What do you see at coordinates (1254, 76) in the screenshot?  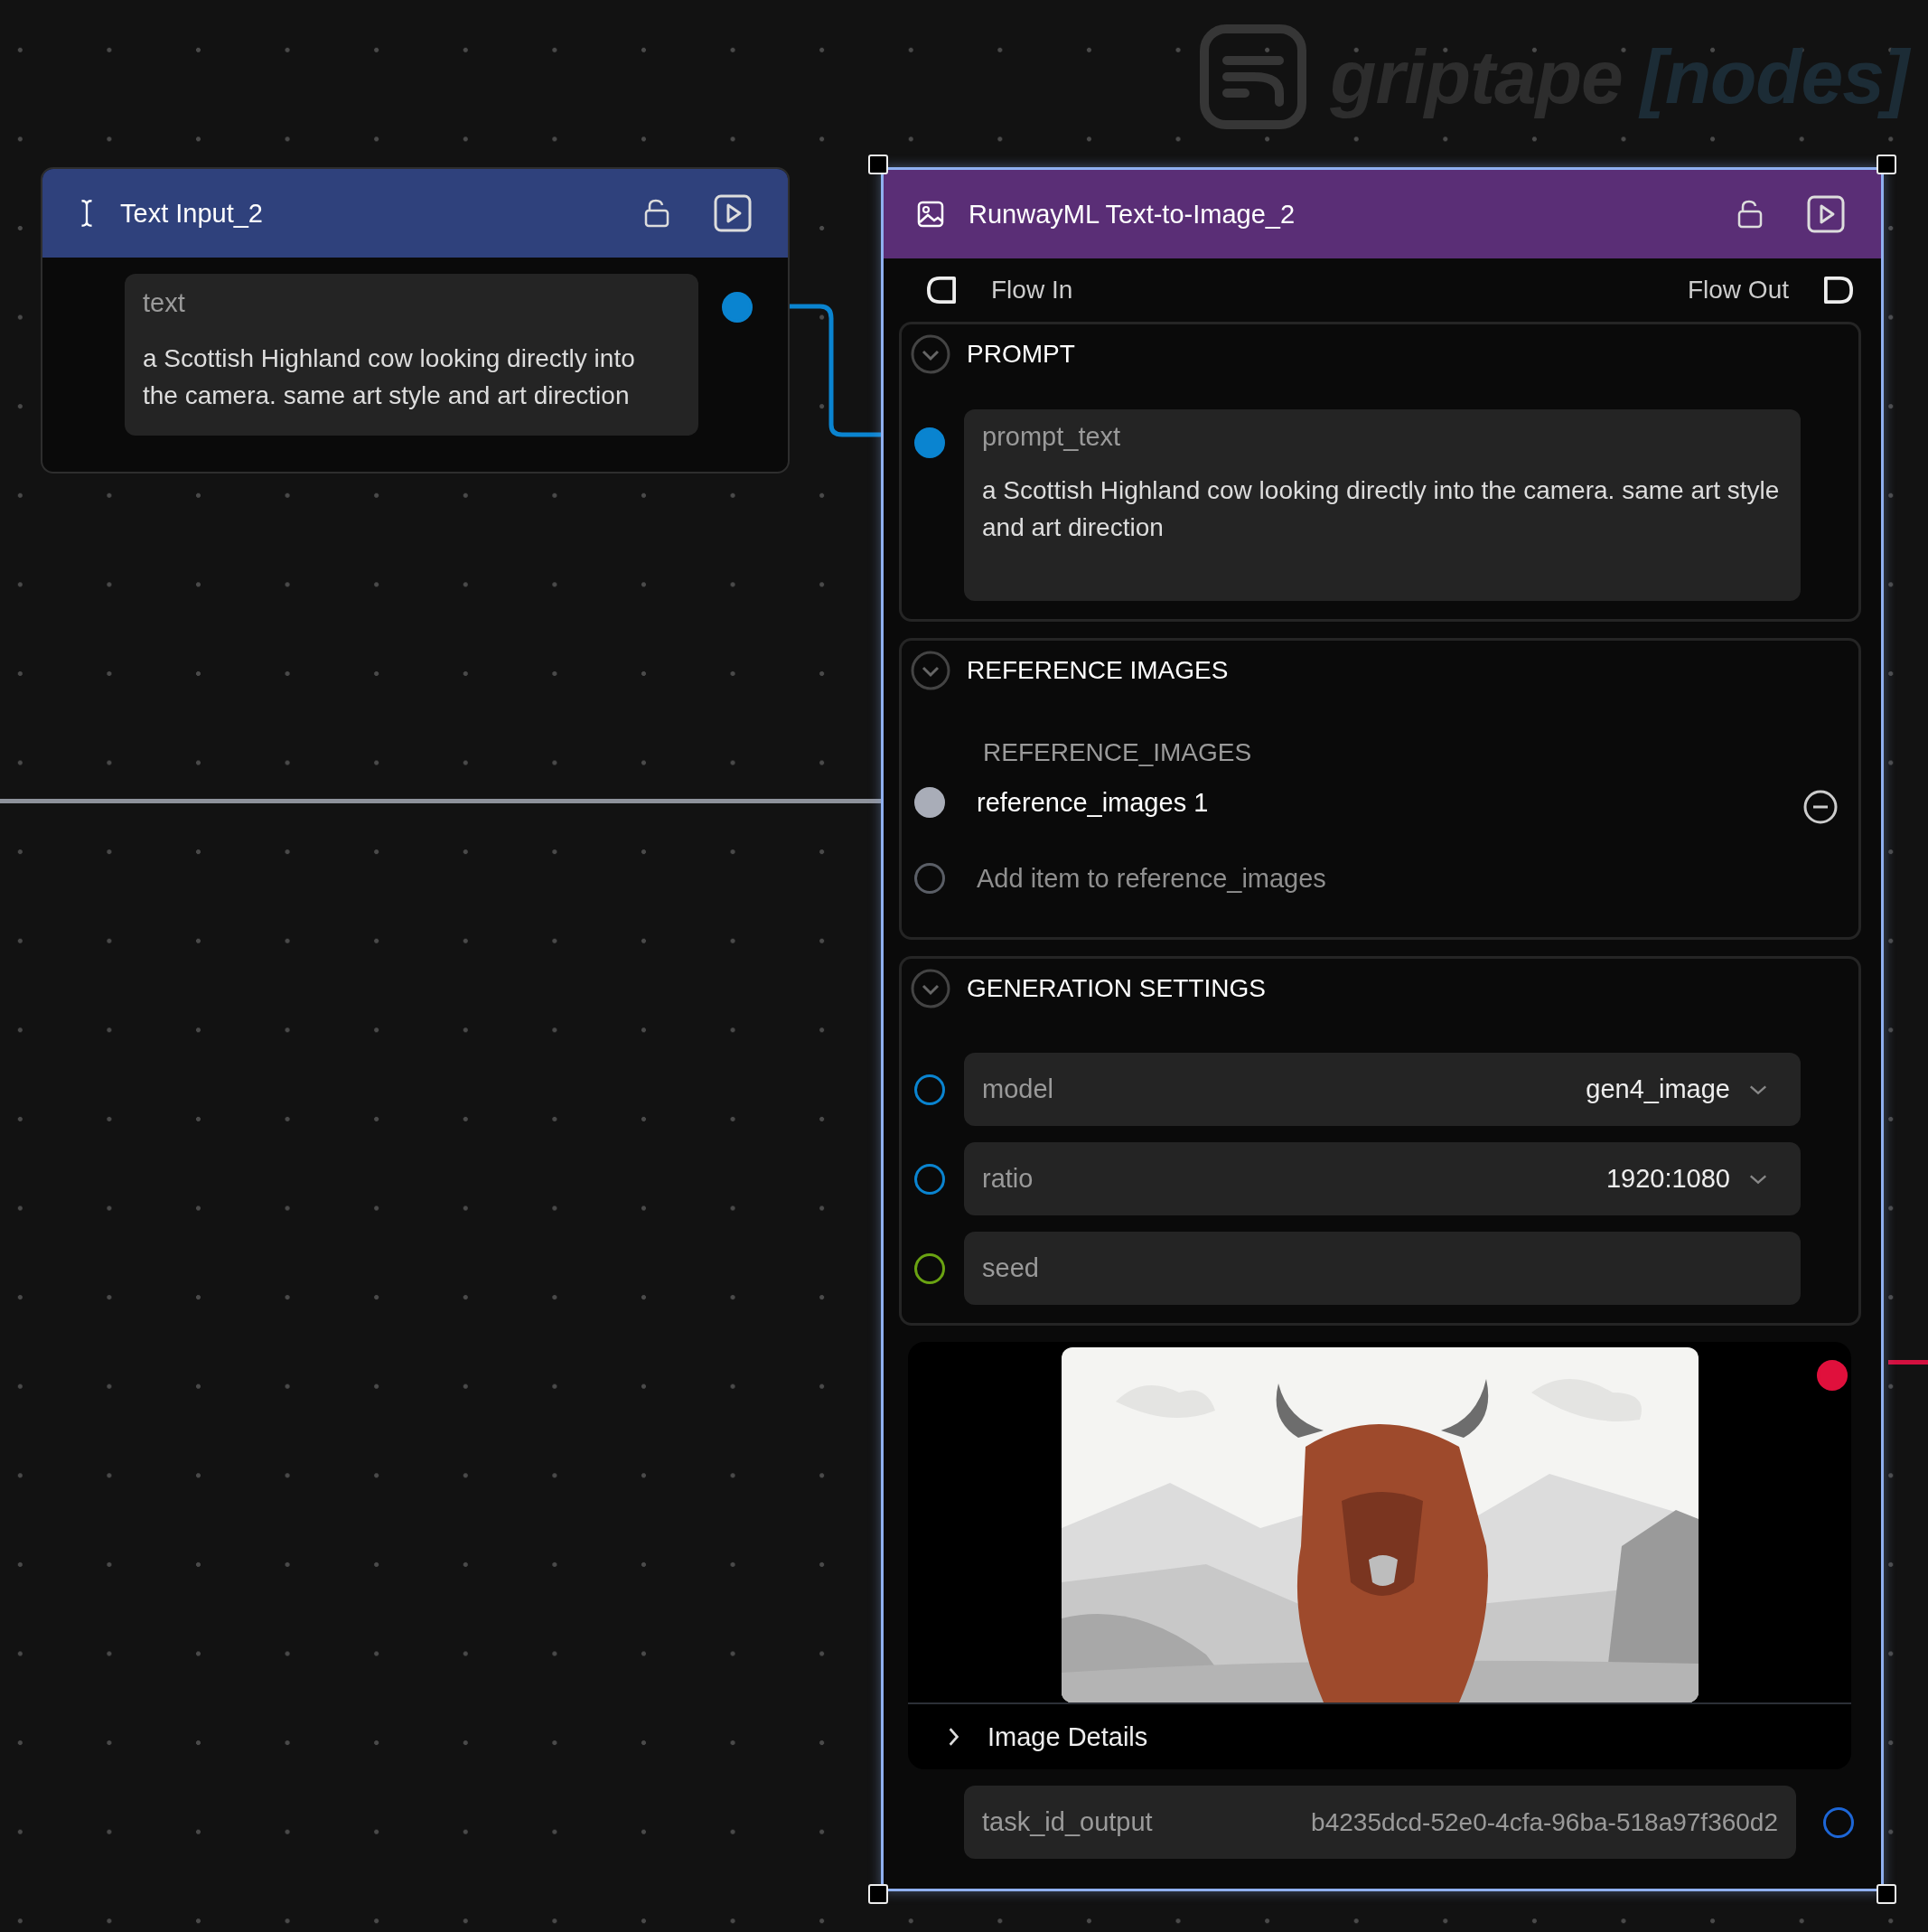 I see `logo-icon` at bounding box center [1254, 76].